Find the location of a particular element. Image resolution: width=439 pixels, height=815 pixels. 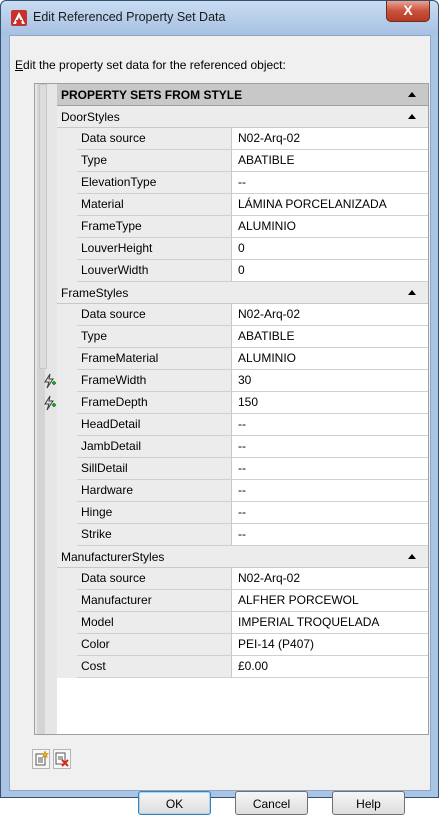

property-name: HeadDetail is located at coordinates (154, 424).